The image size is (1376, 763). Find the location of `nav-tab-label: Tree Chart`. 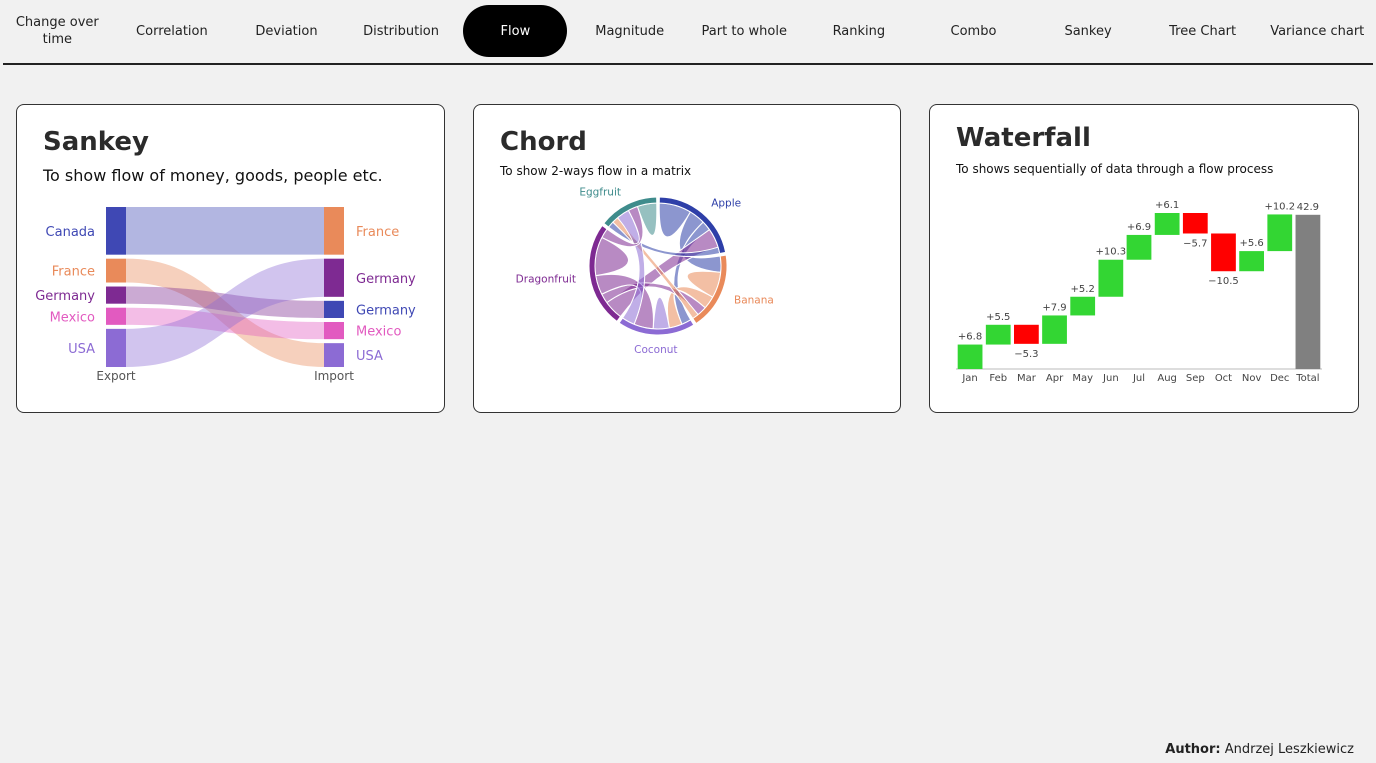

nav-tab-label: Tree Chart is located at coordinates (1203, 31).